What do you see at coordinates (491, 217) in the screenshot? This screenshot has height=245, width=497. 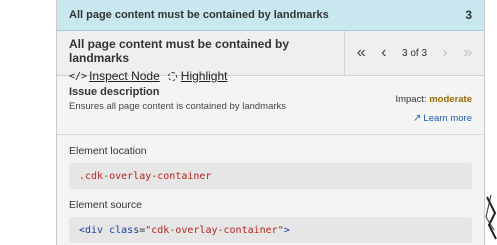 I see `background-page-fragment` at bounding box center [491, 217].